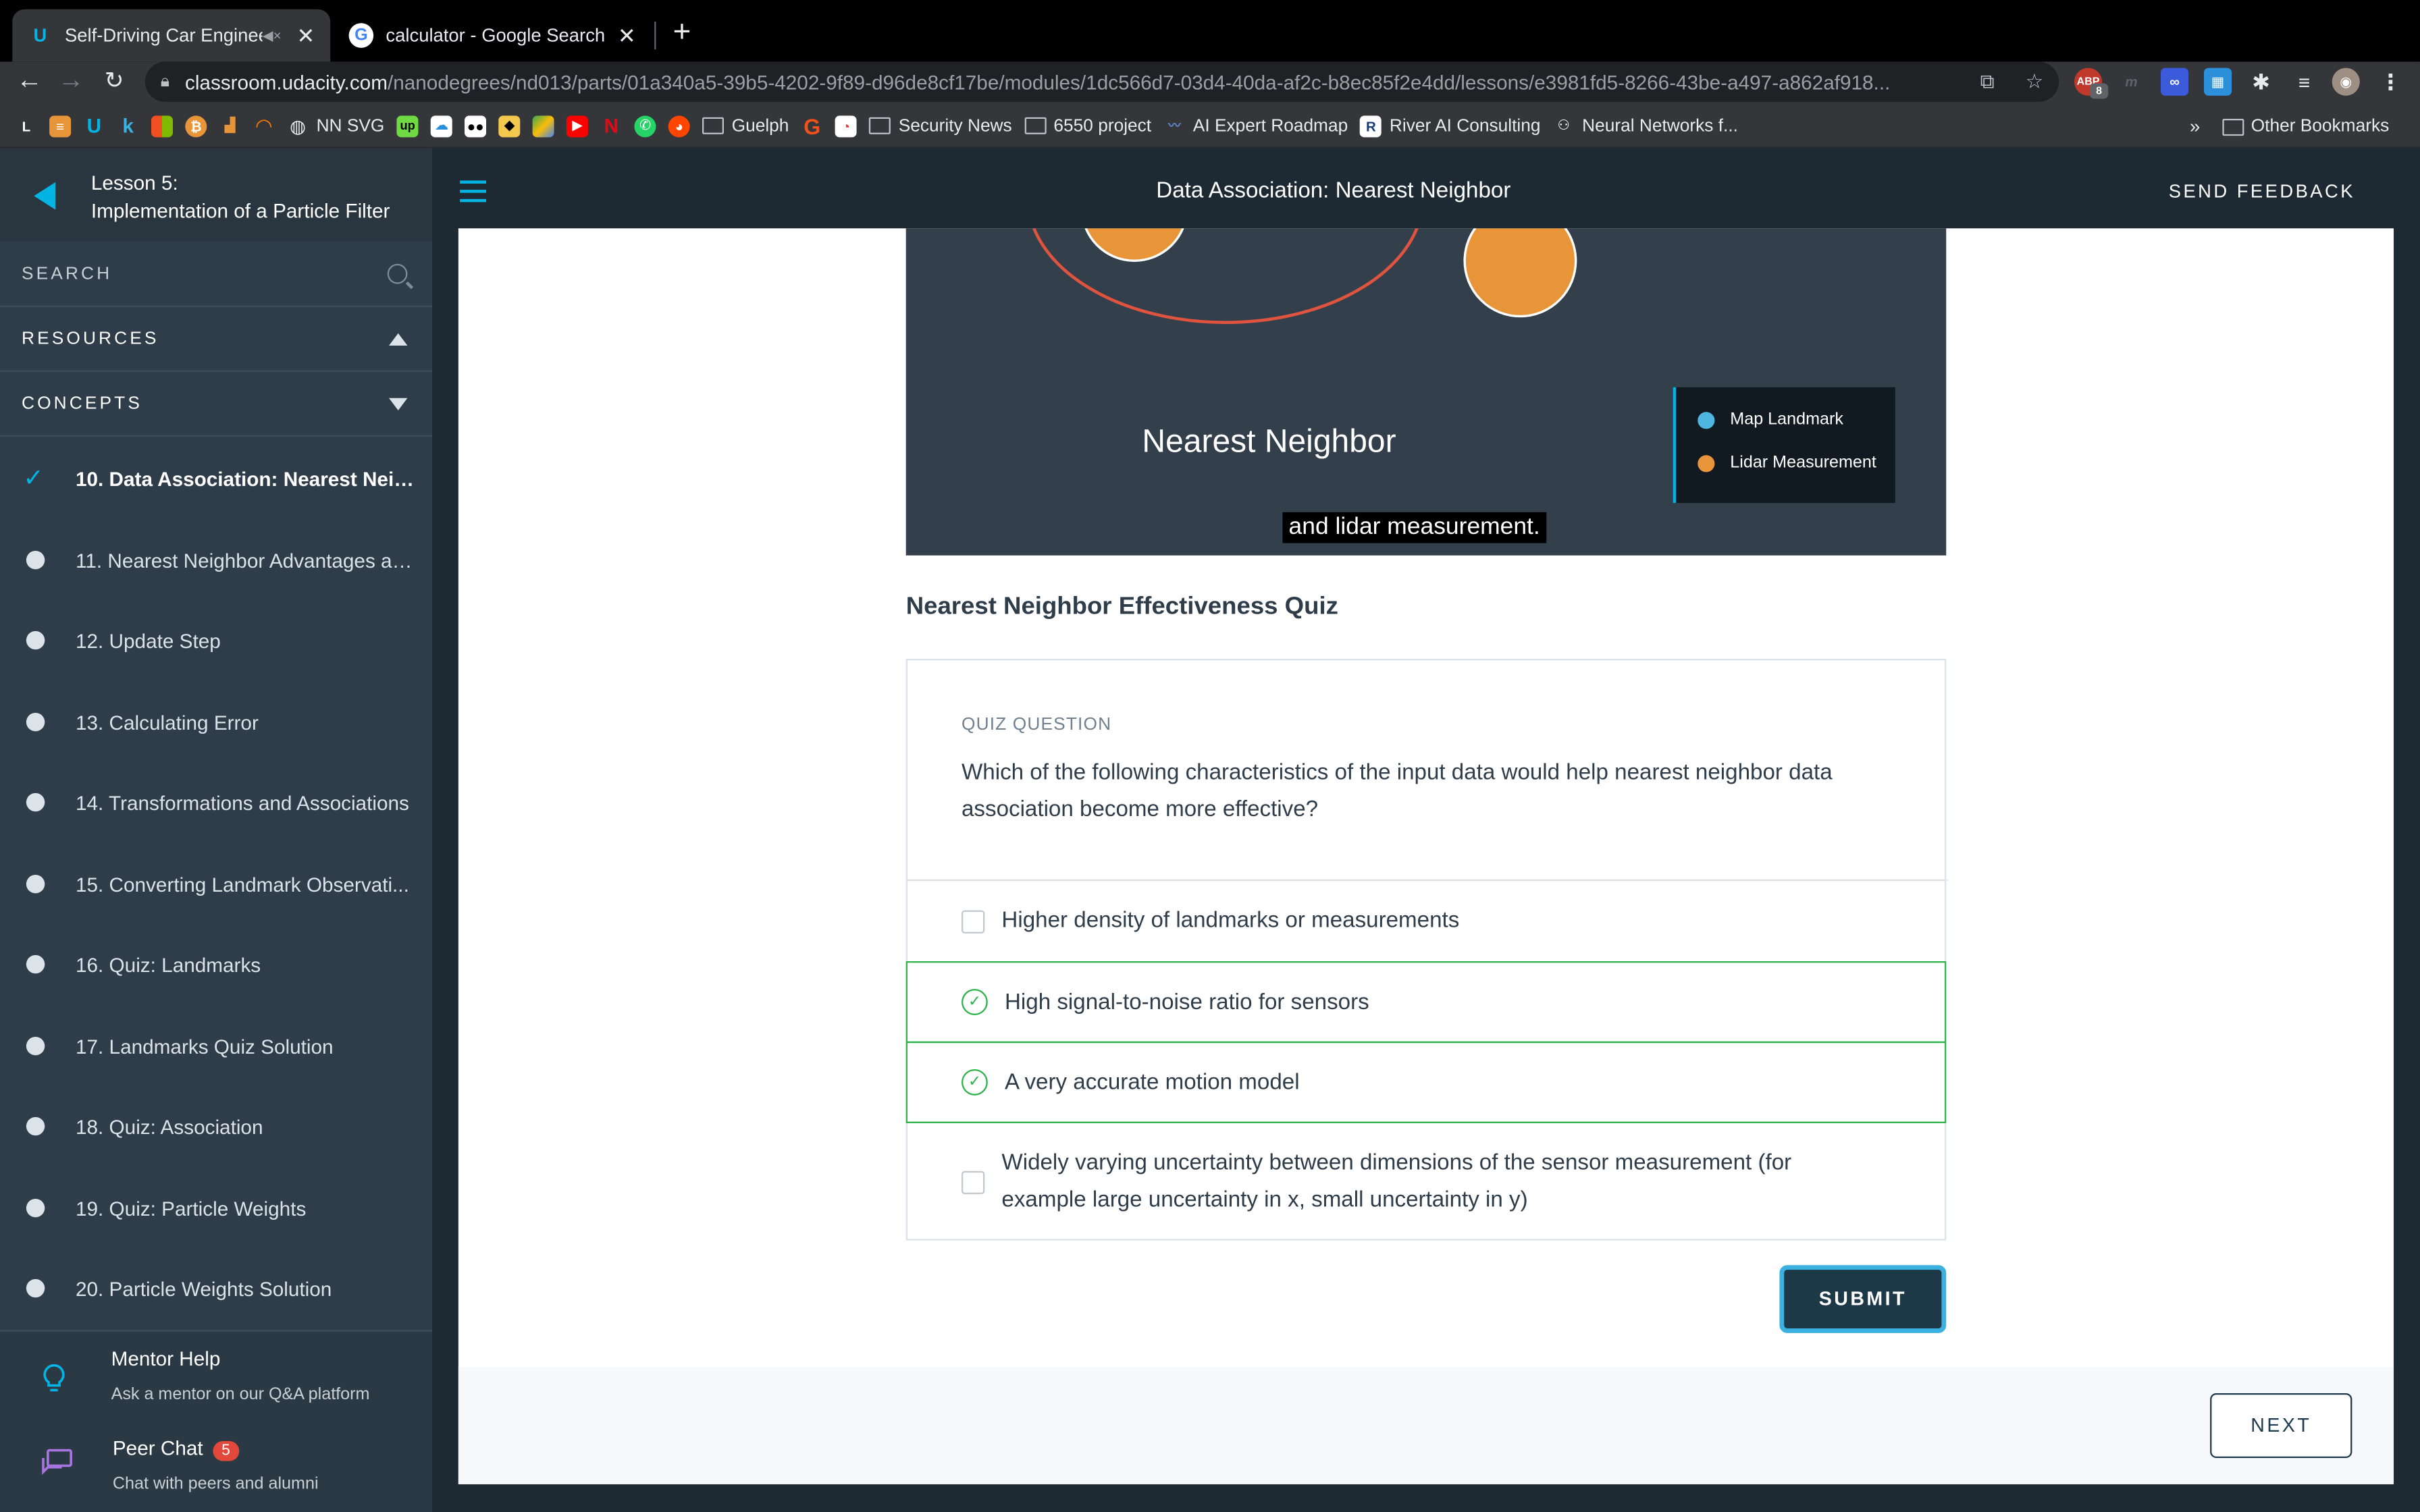  What do you see at coordinates (407, 126) in the screenshot?
I see `bookmark-icon-only: up` at bounding box center [407, 126].